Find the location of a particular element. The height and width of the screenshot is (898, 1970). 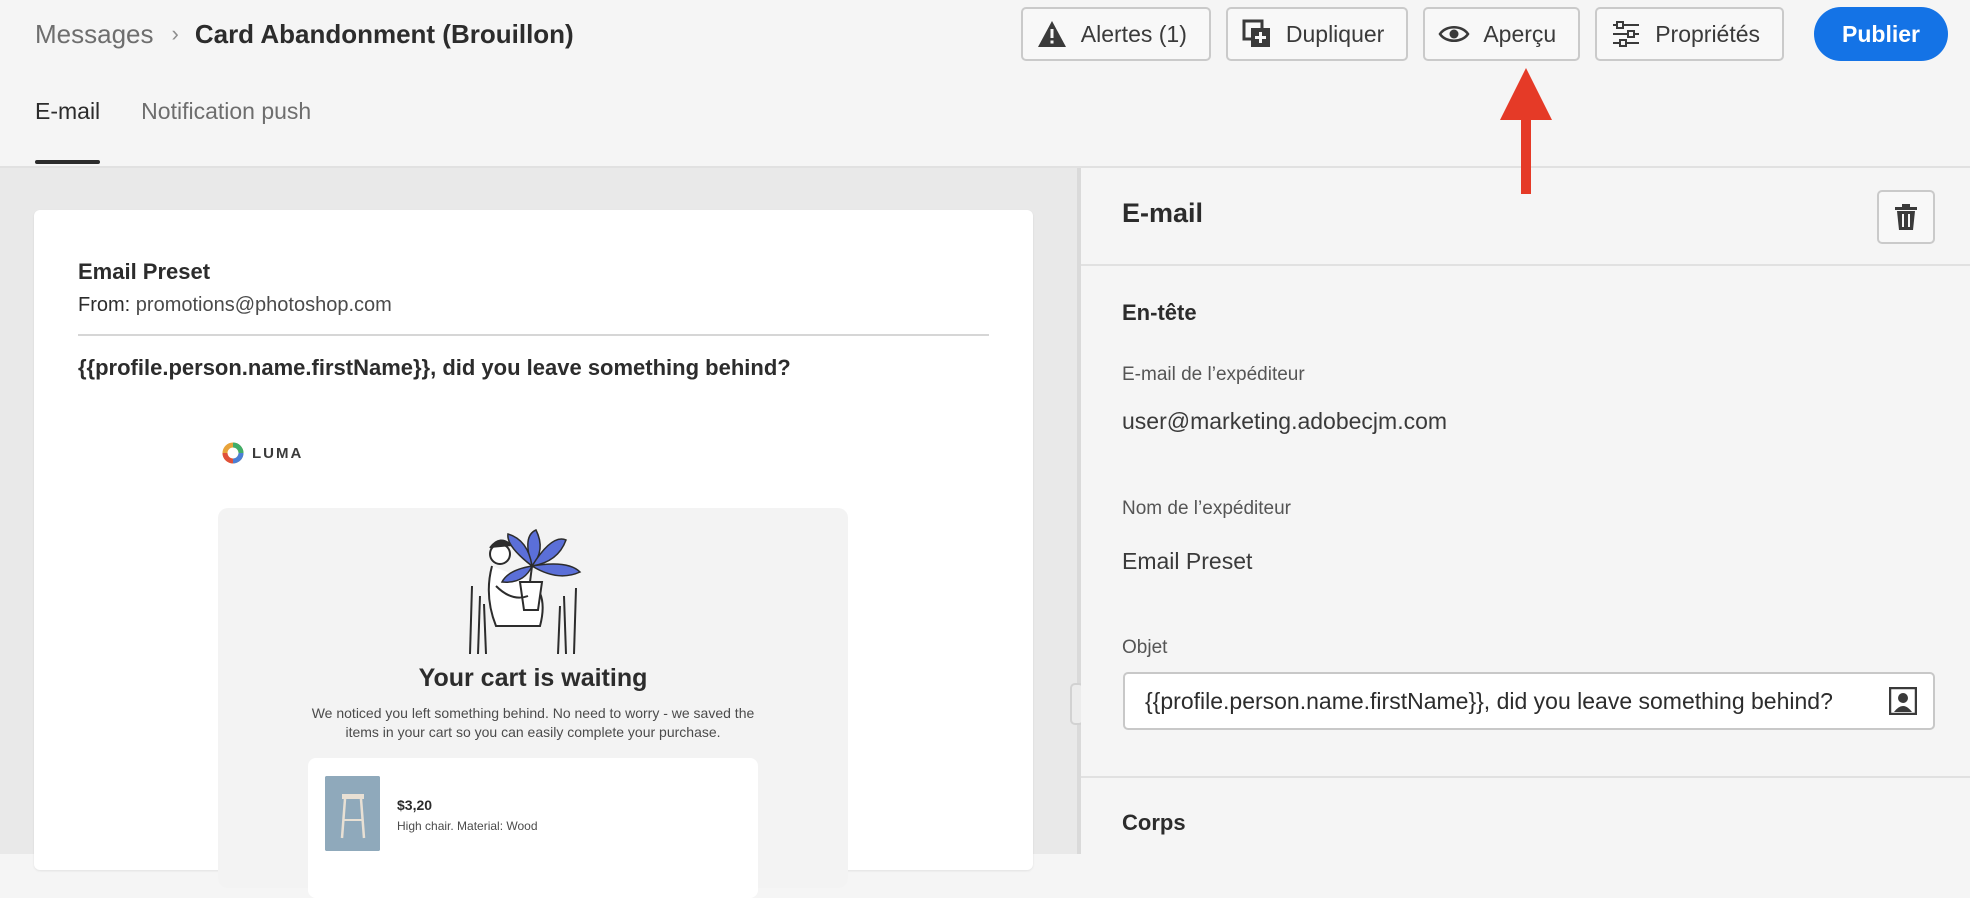

email-headline: Your cart is waiting is located at coordinates (533, 678).